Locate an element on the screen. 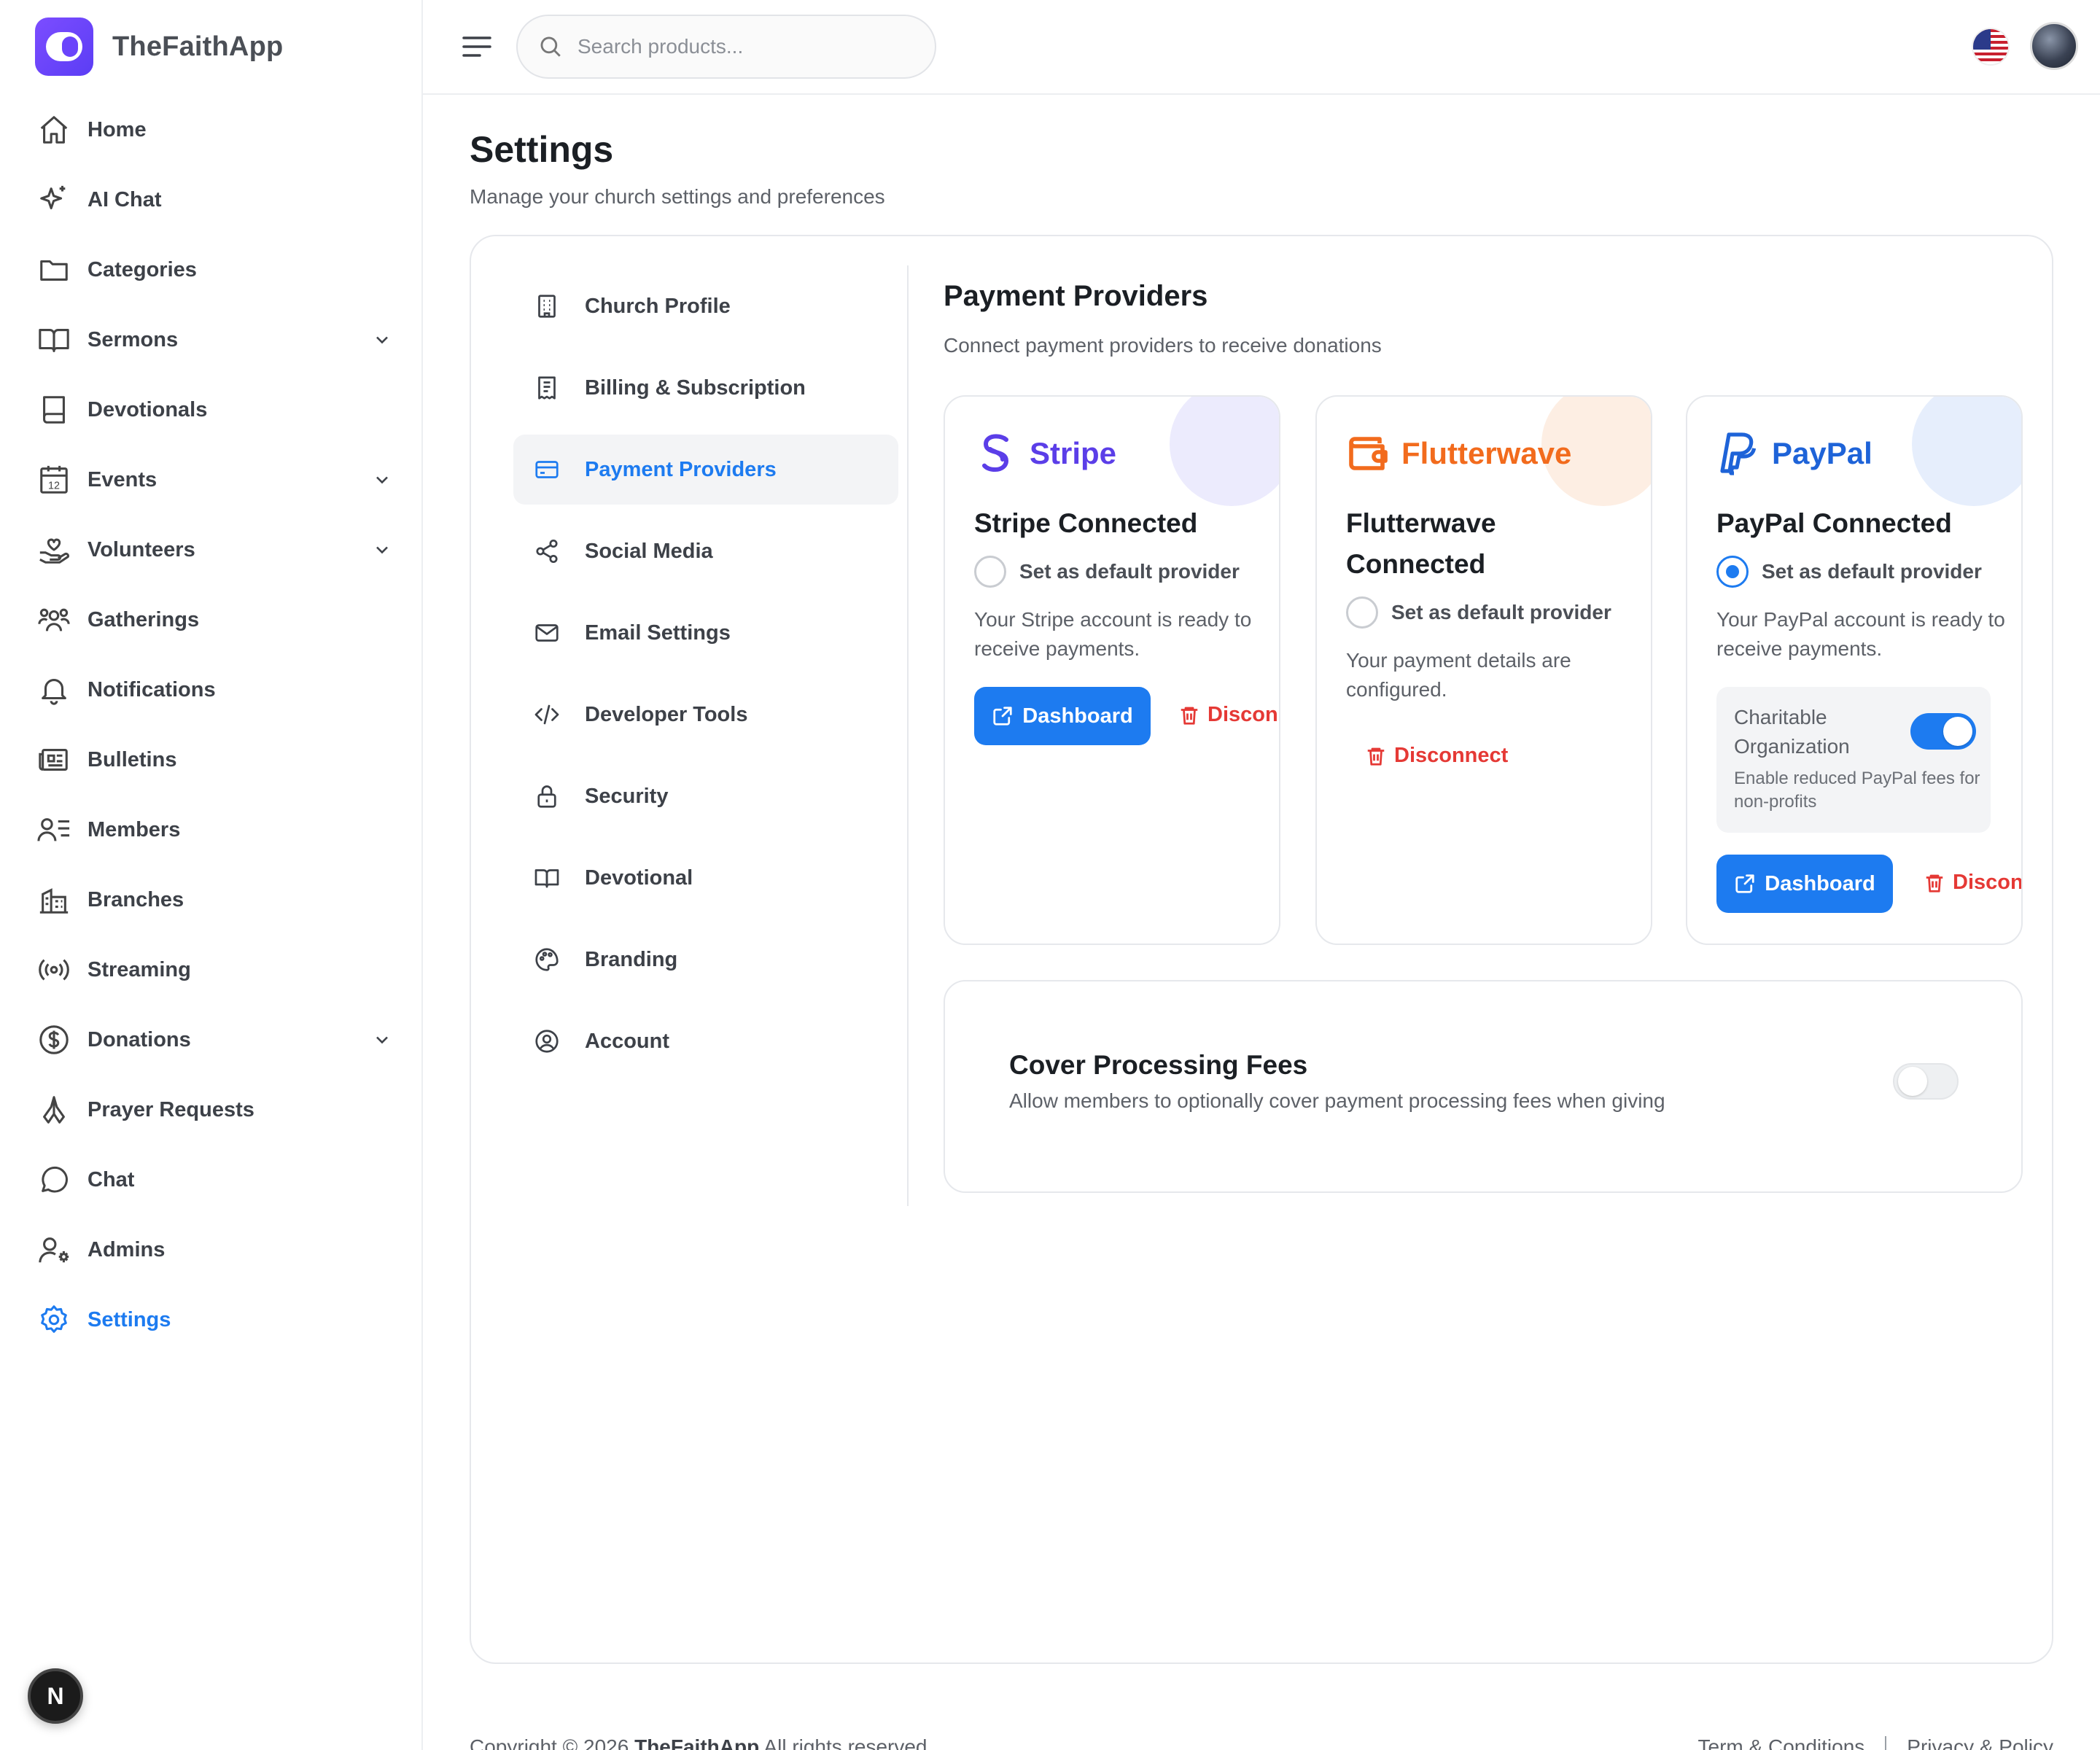 This screenshot has height=1750, width=2100. disconnect-button: Disconnect is located at coordinates (1436, 756).